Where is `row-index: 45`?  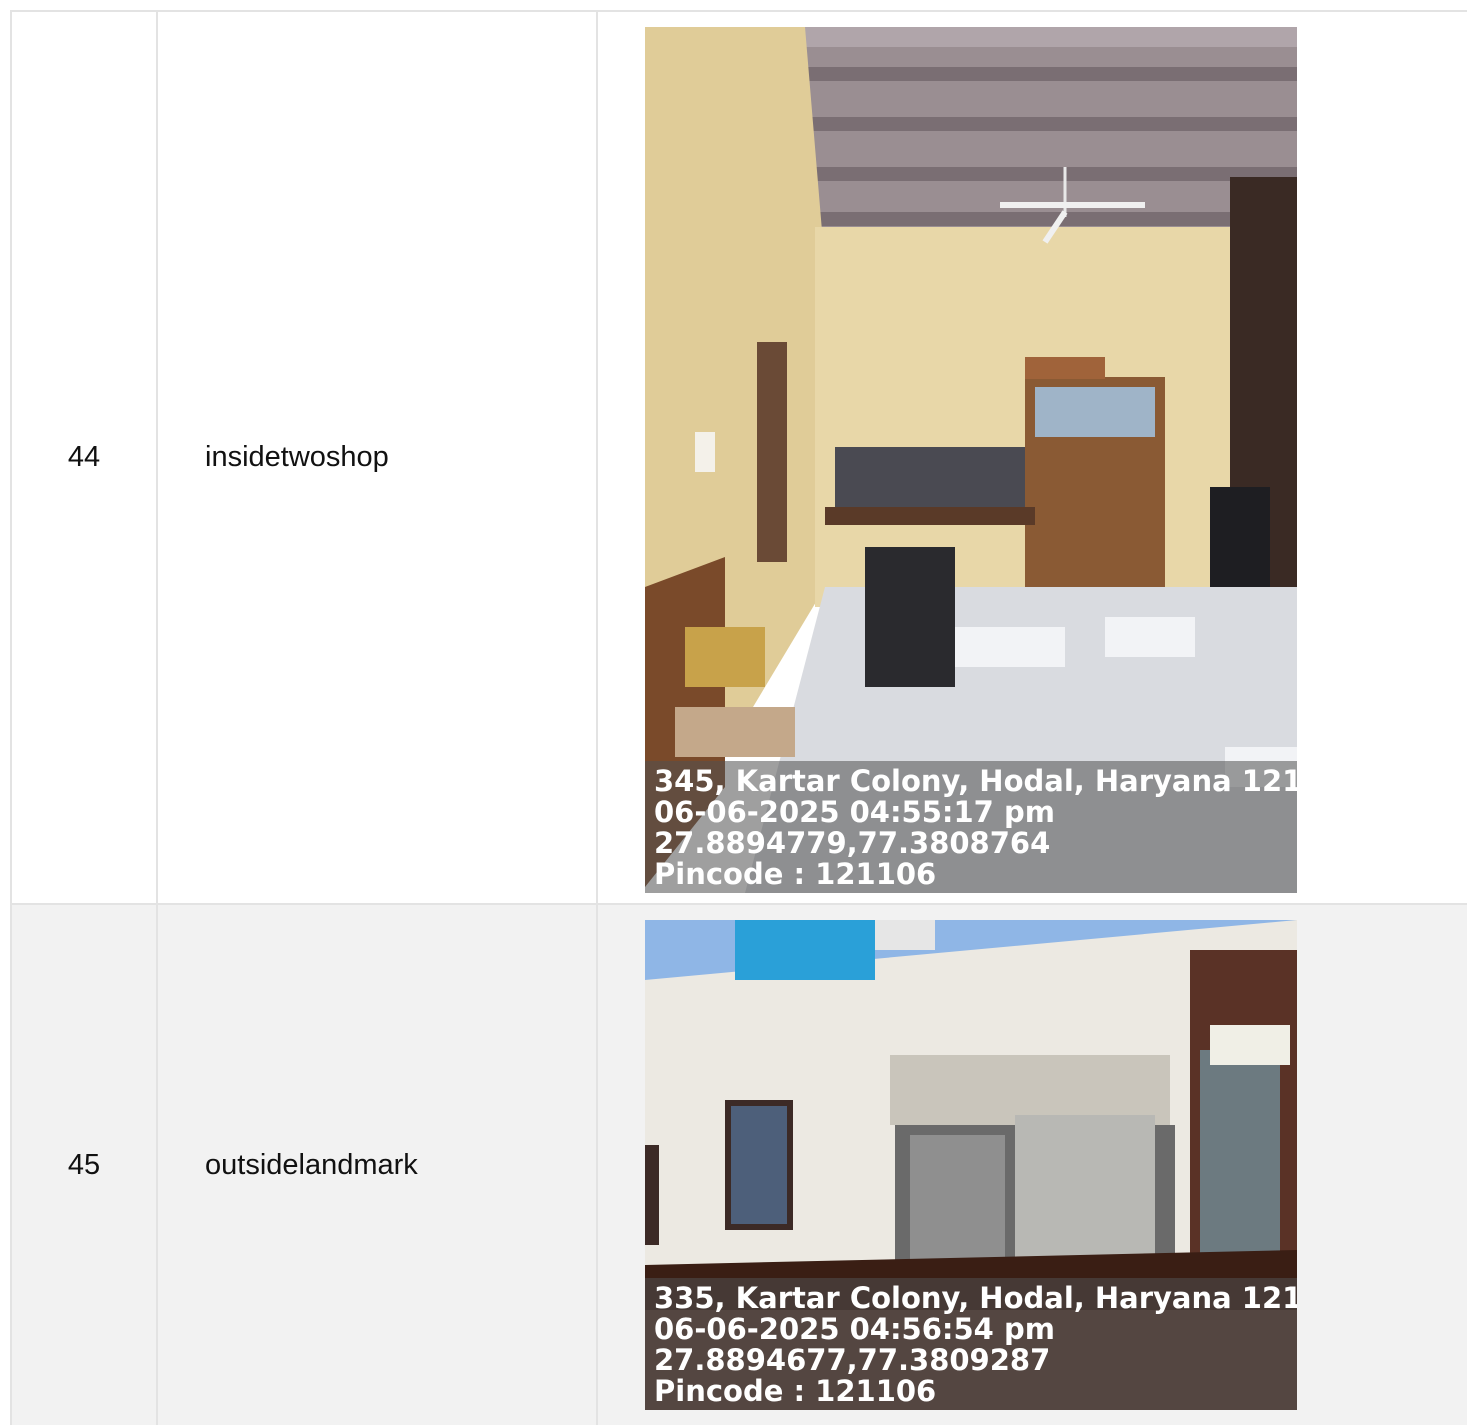 row-index: 45 is located at coordinates (85, 1165).